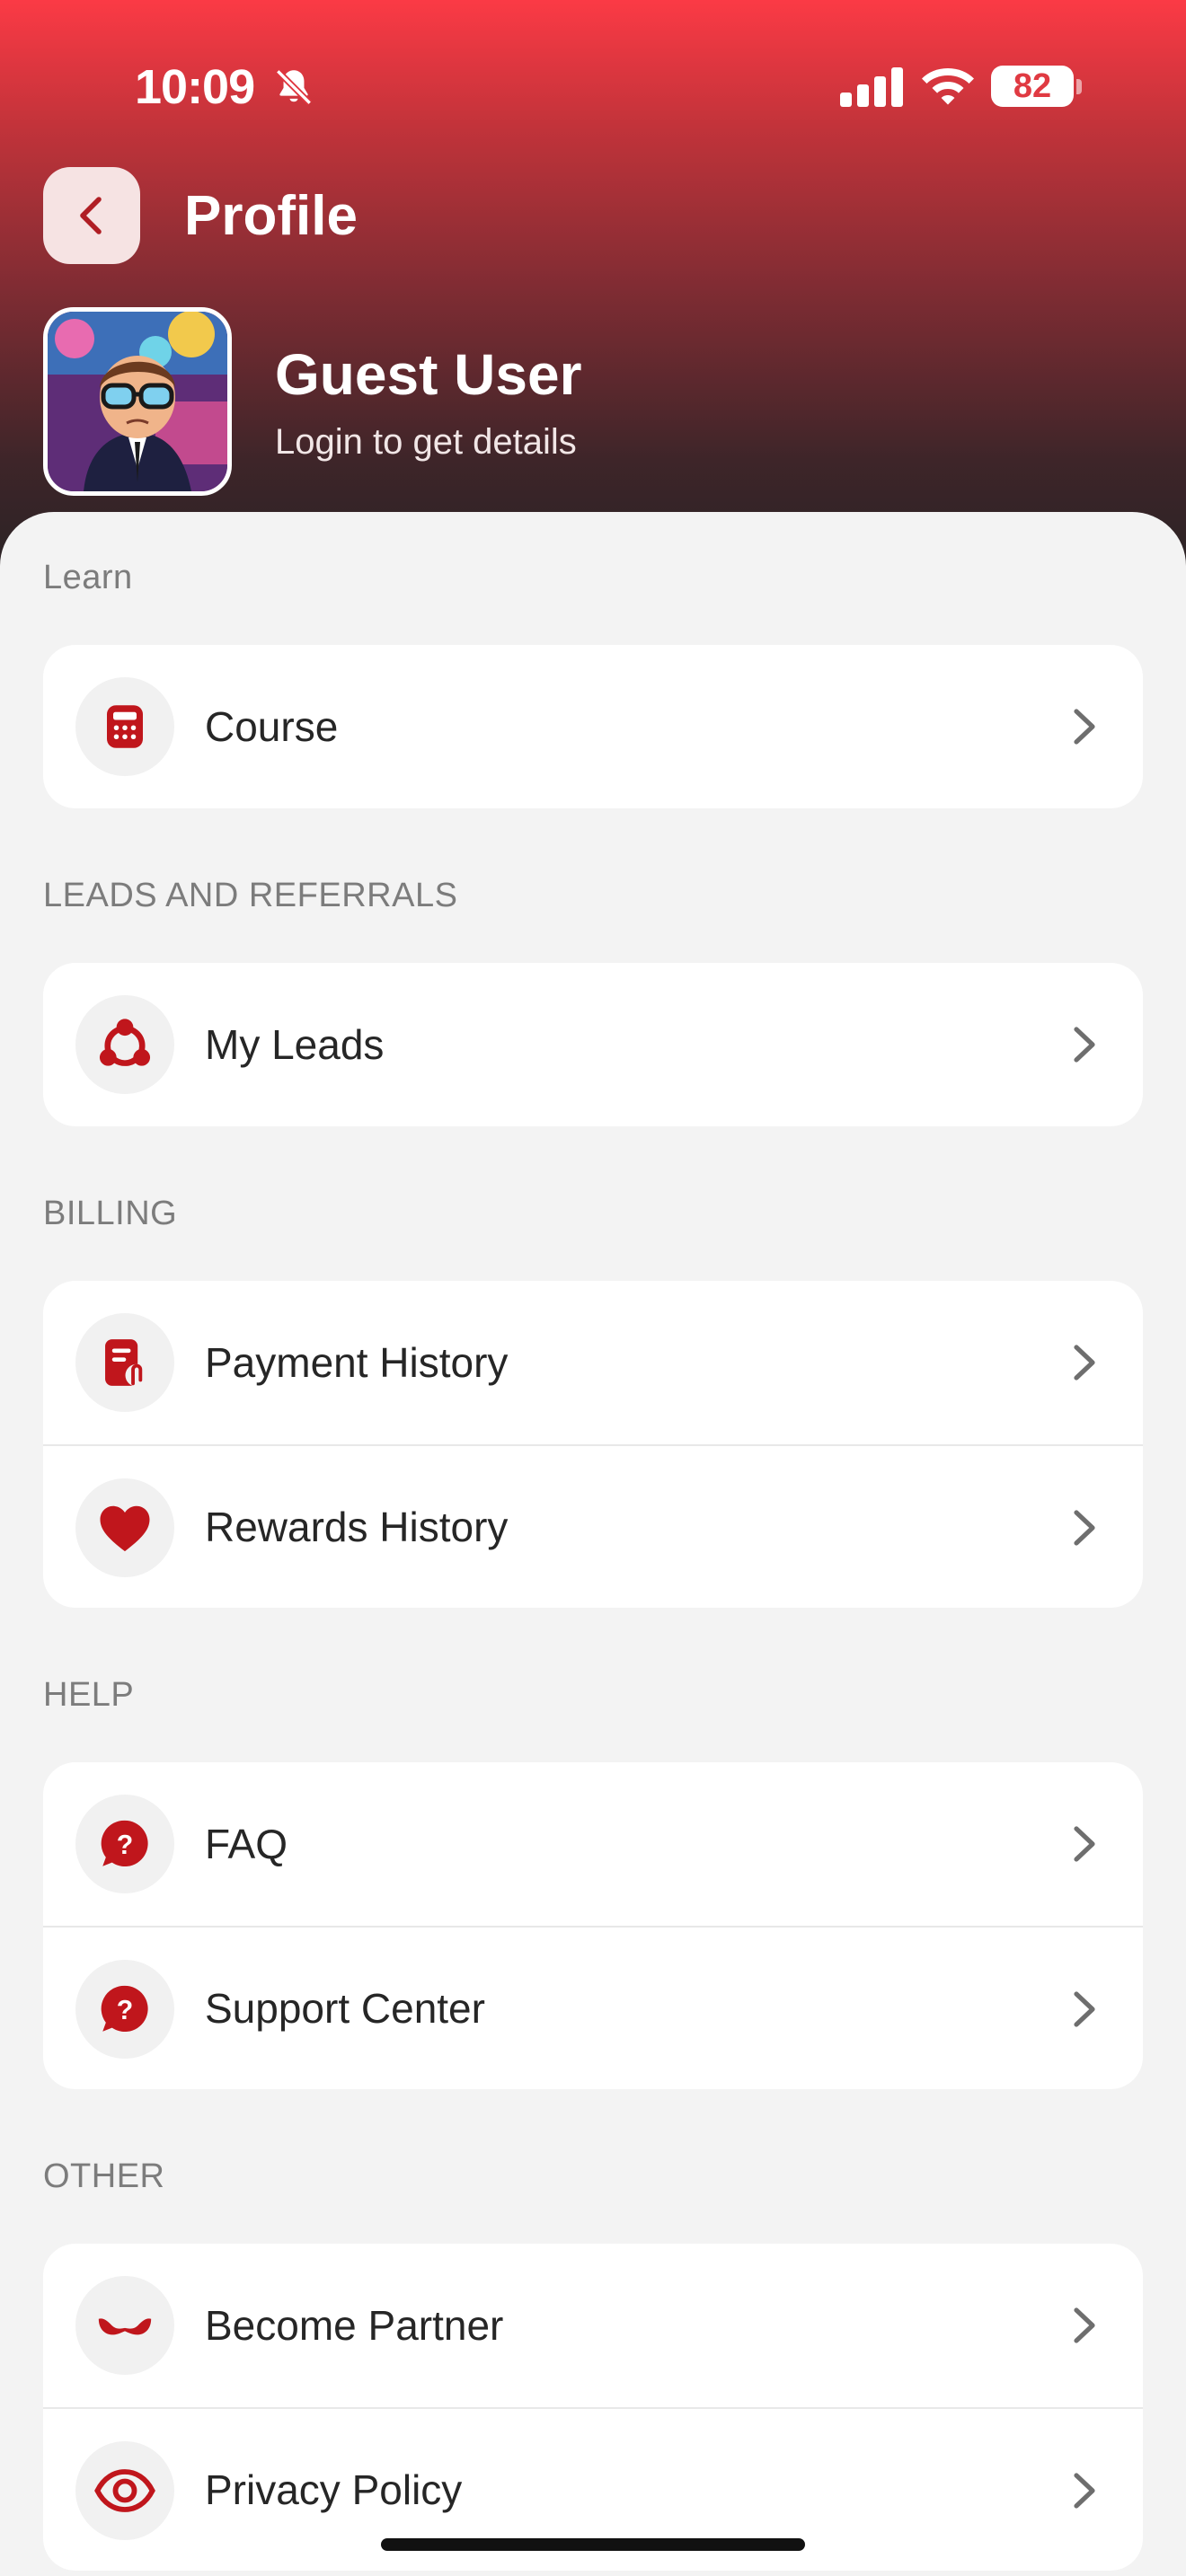 The width and height of the screenshot is (1186, 2576). I want to click on avatar, so click(137, 401).